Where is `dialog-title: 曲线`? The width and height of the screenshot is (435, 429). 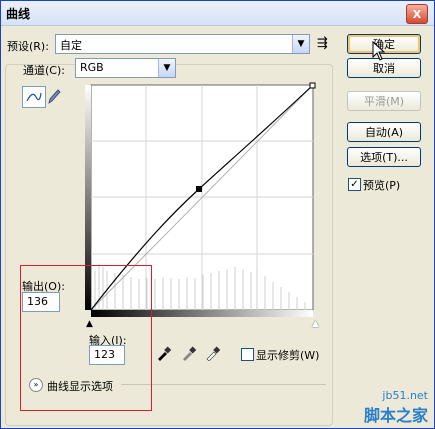
dialog-title: 曲线 is located at coordinates (18, 14).